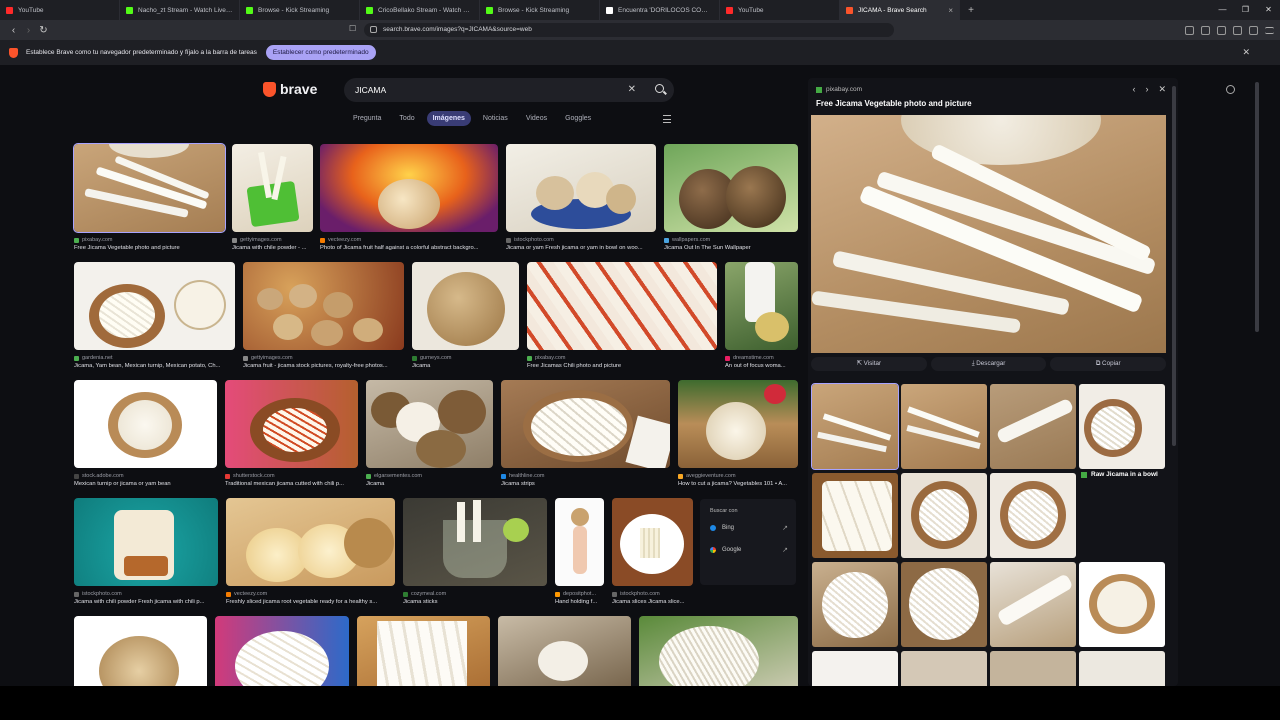 This screenshot has width=1280, height=720. What do you see at coordinates (632, 90) in the screenshot?
I see `clear-search-icon: ✕` at bounding box center [632, 90].